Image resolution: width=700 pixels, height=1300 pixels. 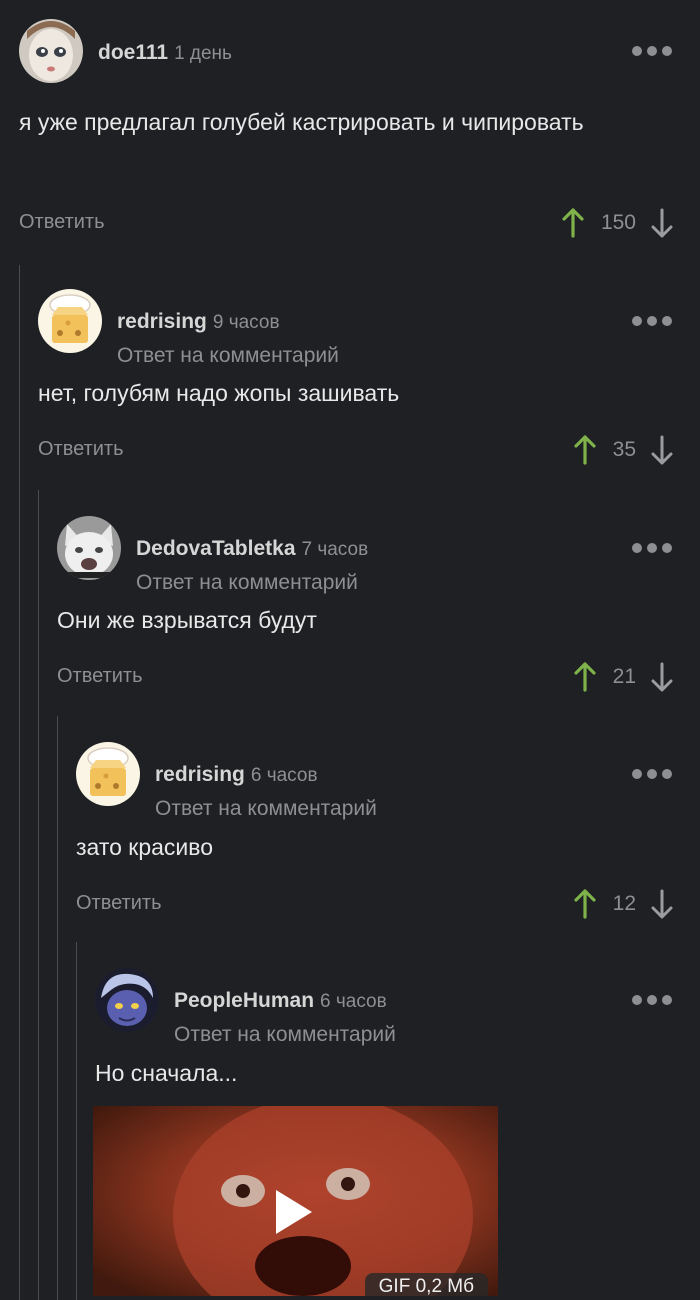 What do you see at coordinates (145, 847) in the screenshot?
I see `comment-text: зато красиво` at bounding box center [145, 847].